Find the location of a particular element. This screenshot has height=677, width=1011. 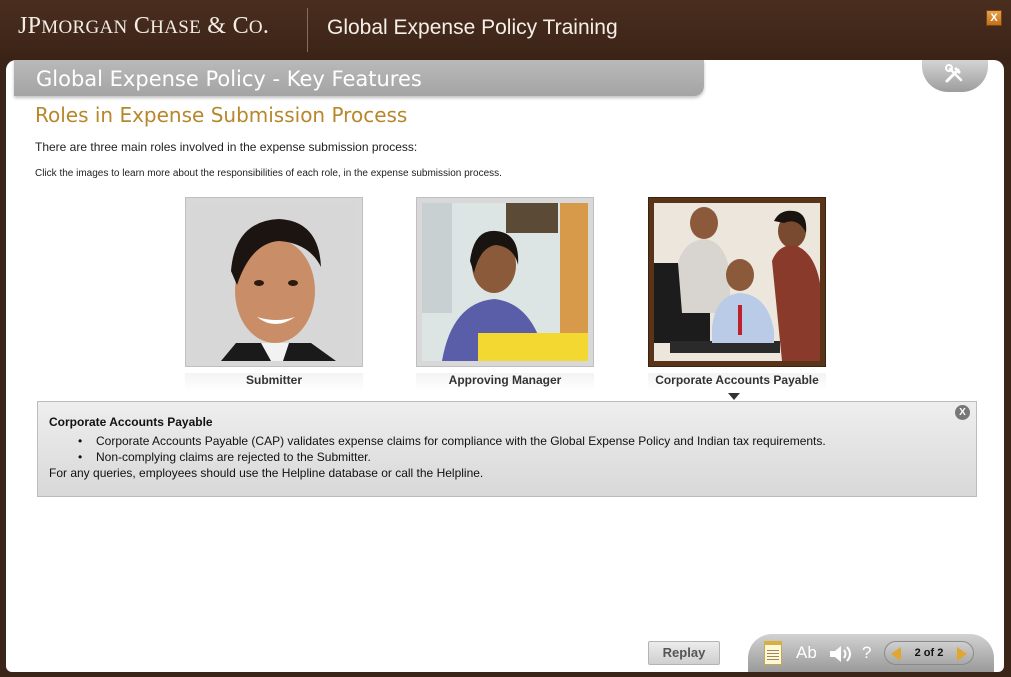

submitter-photo is located at coordinates (274, 282).